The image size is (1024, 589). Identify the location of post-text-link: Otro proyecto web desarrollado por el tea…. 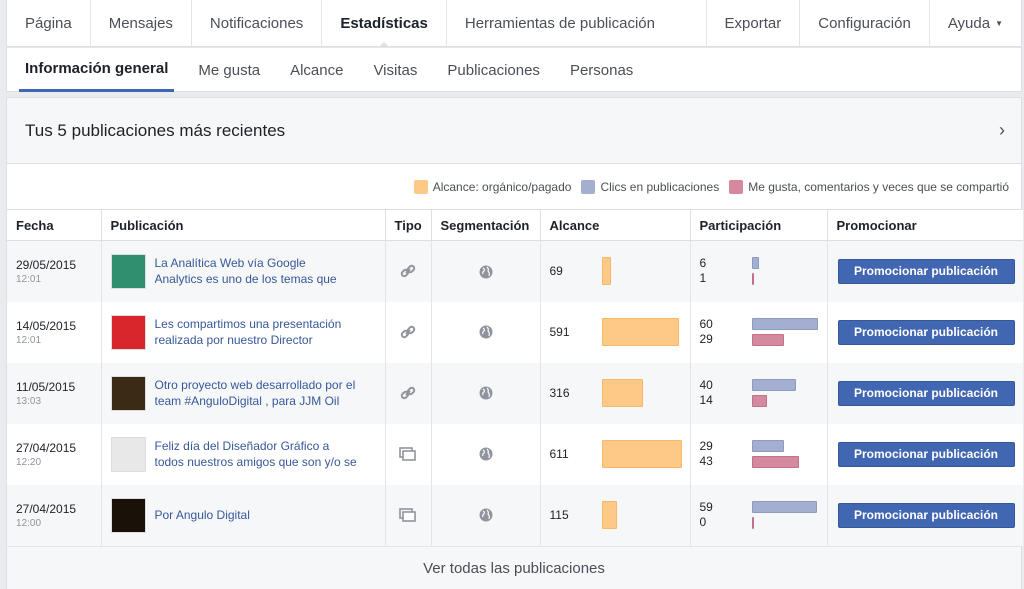
(268, 393).